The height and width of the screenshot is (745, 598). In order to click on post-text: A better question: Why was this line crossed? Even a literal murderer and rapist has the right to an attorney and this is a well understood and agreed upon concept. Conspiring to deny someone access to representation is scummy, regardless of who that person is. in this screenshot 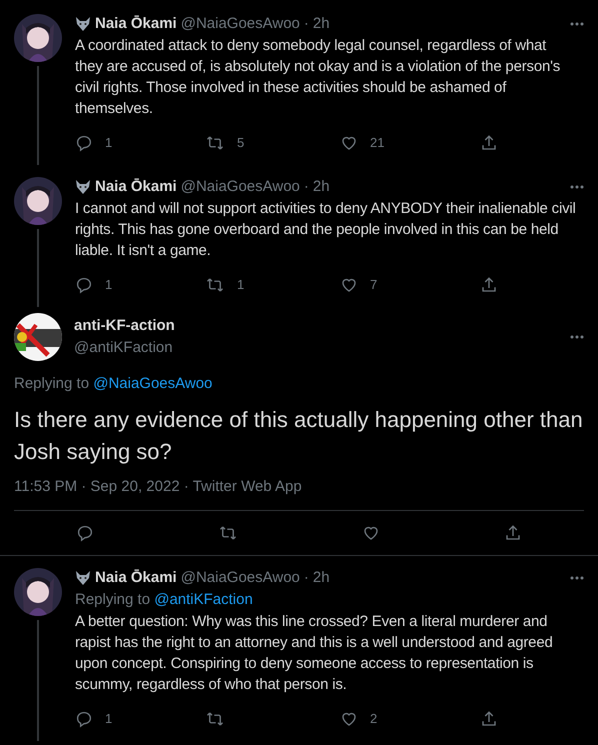, I will do `click(314, 653)`.